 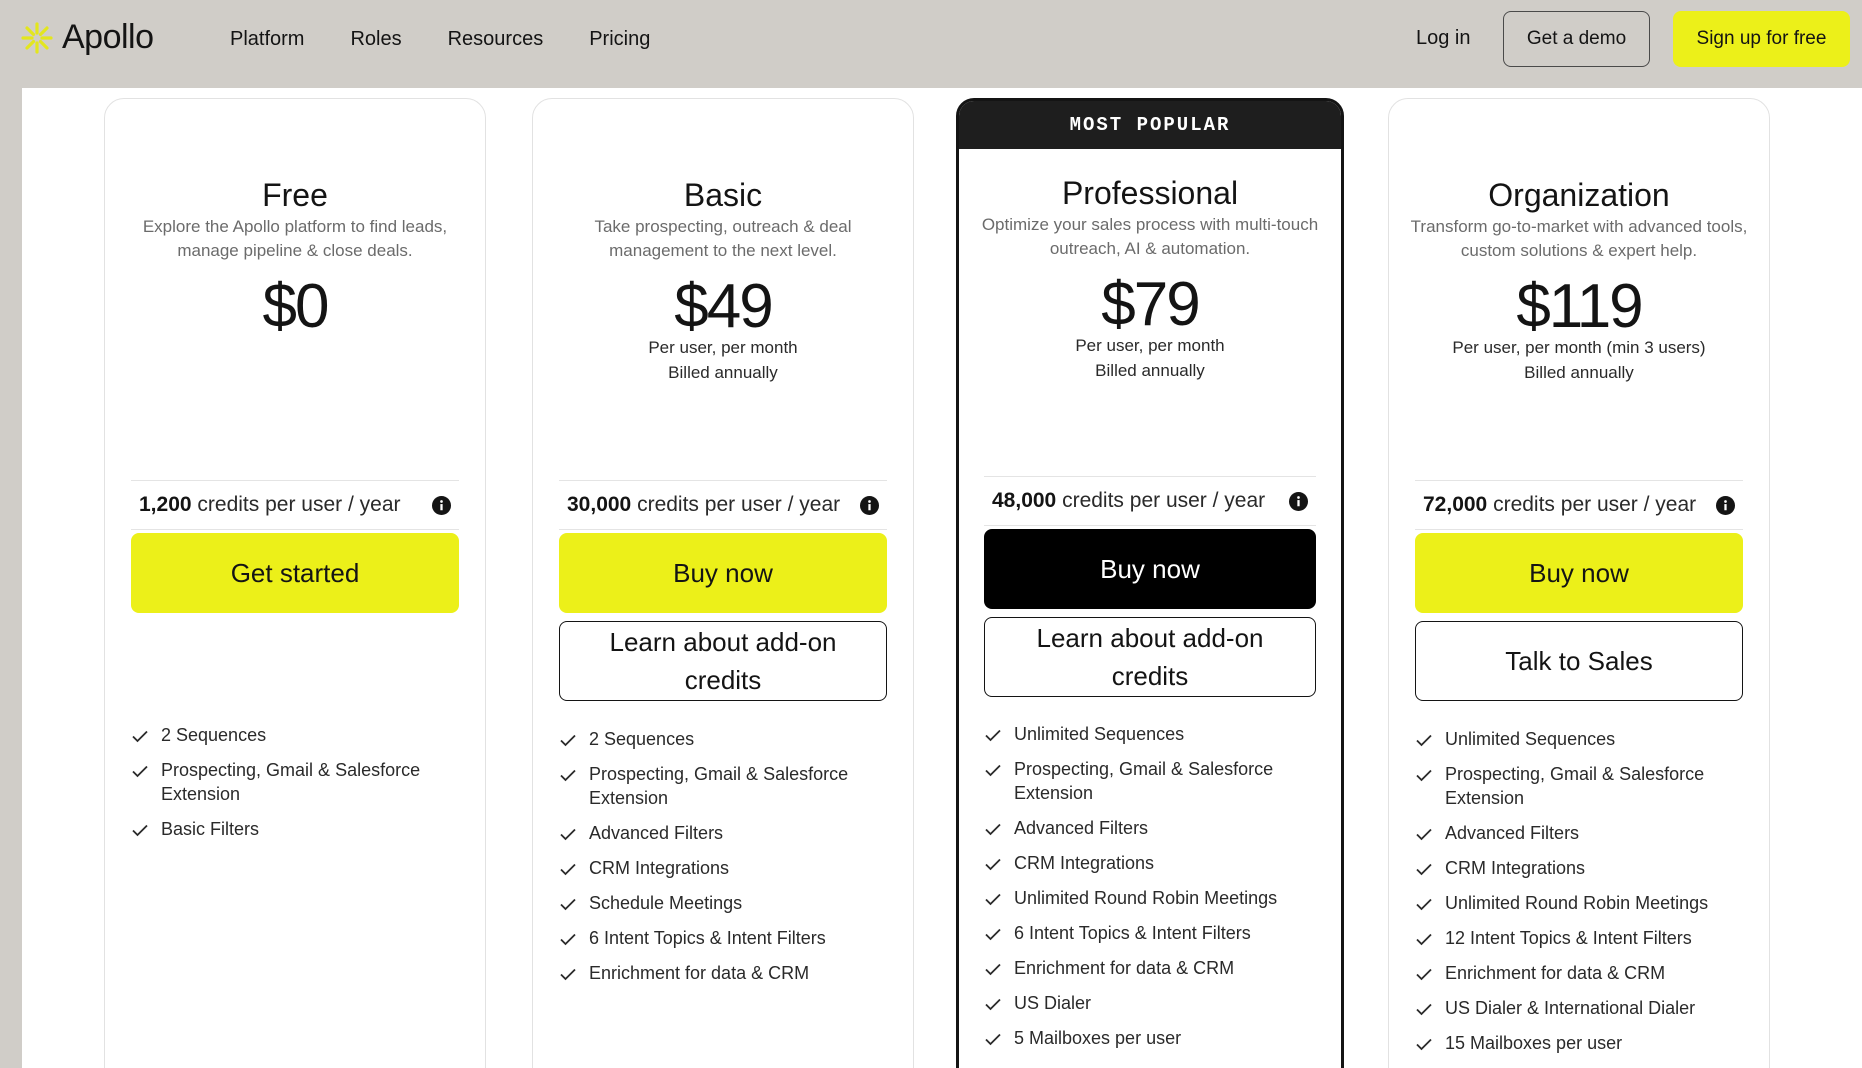 I want to click on apollo-sunburst-icon, so click(x=37, y=37).